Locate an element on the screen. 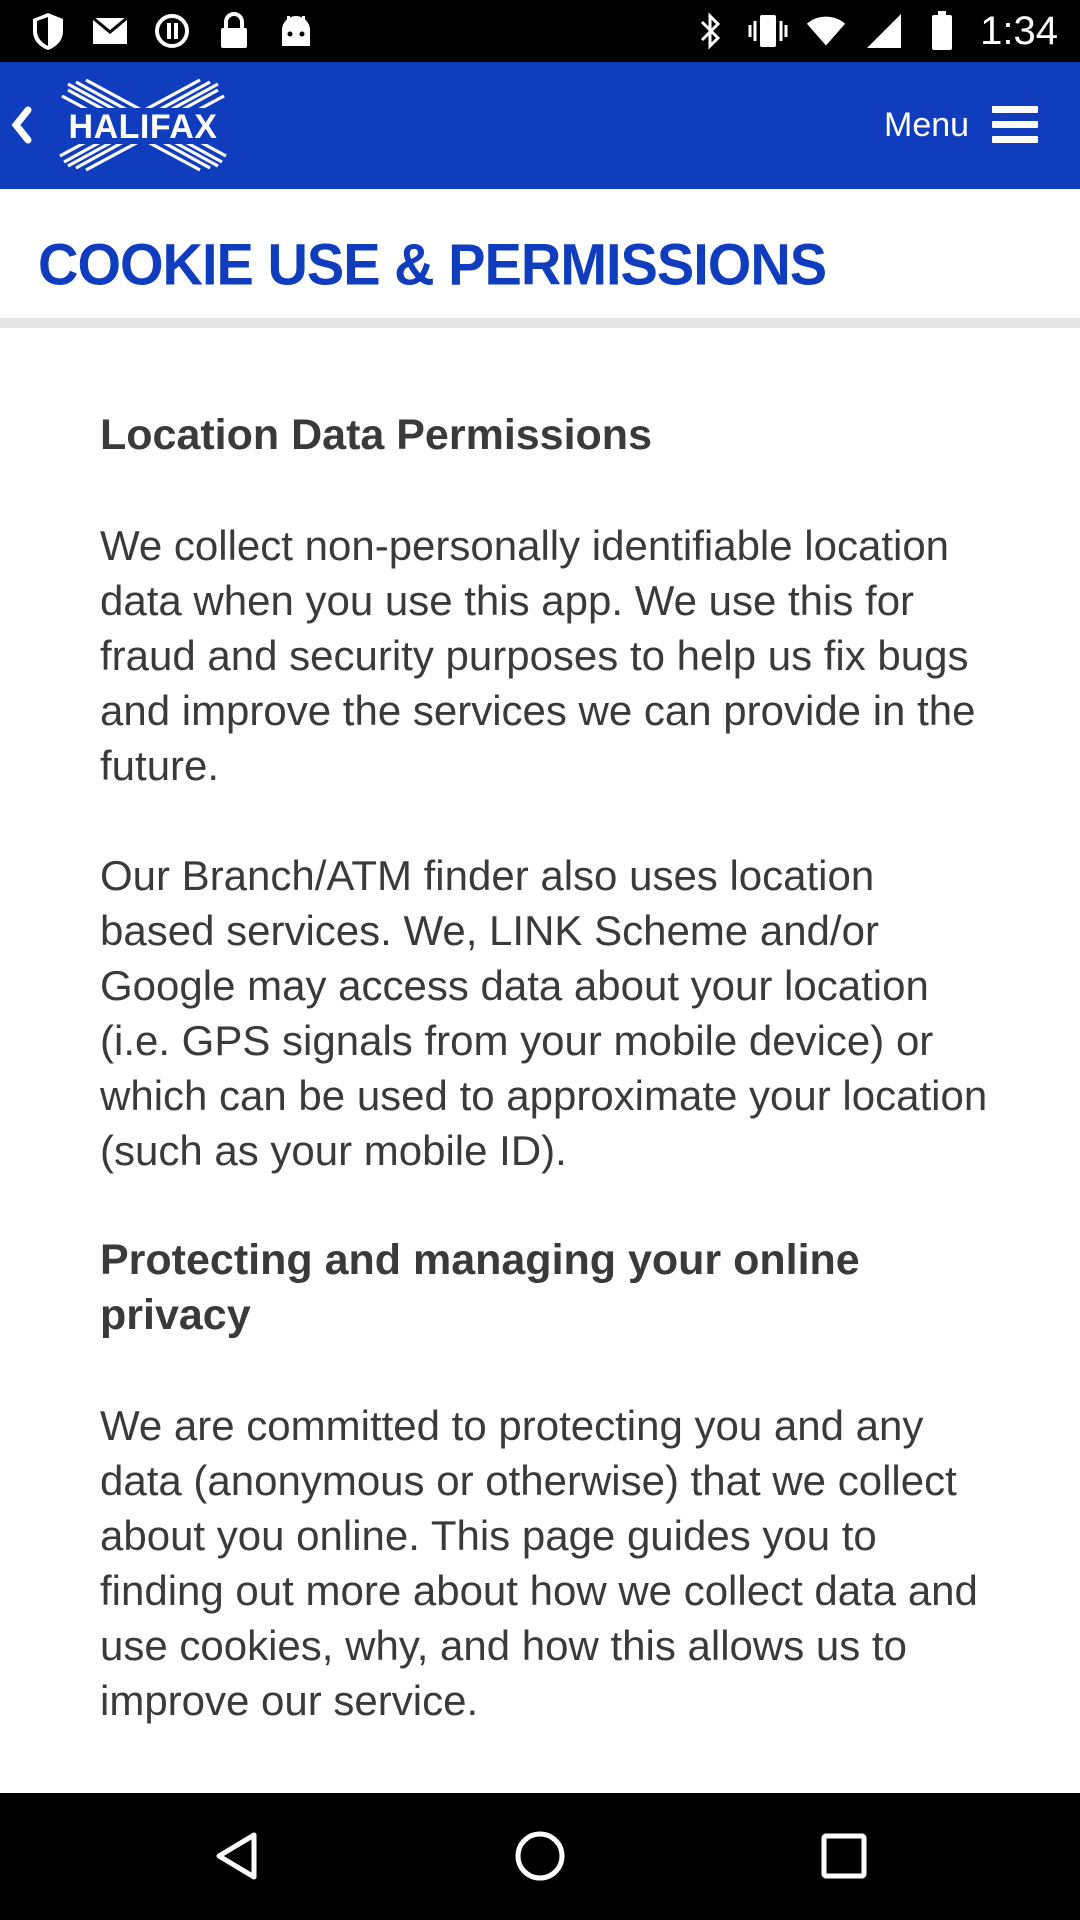 Image resolution: width=1080 pixels, height=1920 pixels. system-nav-bar is located at coordinates (540, 1856).